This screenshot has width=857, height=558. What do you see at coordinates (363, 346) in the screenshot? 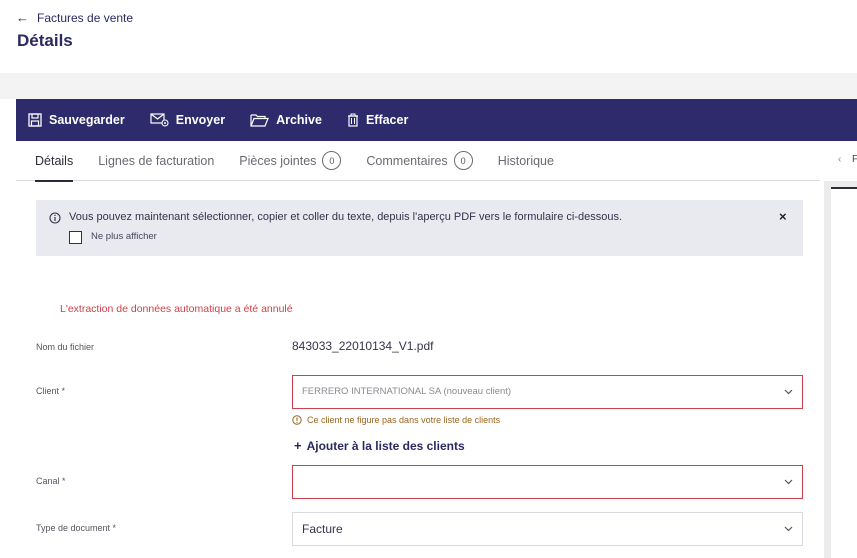
I see `filename-value: 843033_22010134_V1.pdf` at bounding box center [363, 346].